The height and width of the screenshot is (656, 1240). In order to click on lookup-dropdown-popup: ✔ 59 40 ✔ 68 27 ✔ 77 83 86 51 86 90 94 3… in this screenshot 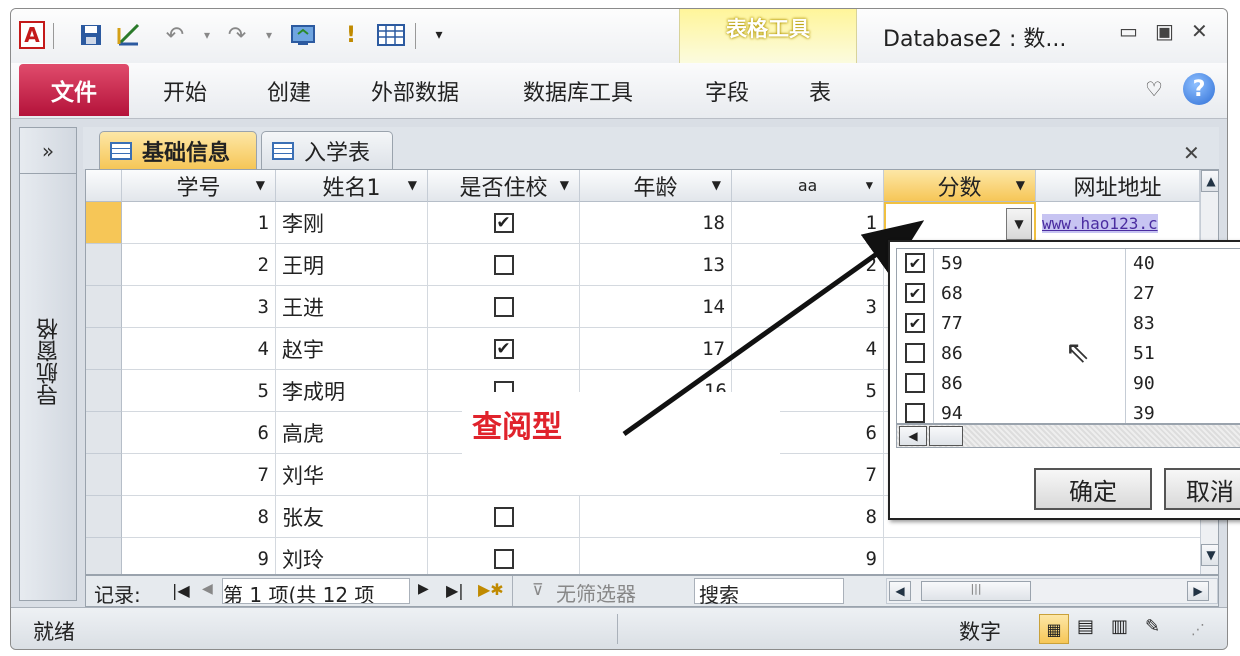, I will do `click(1064, 380)`.